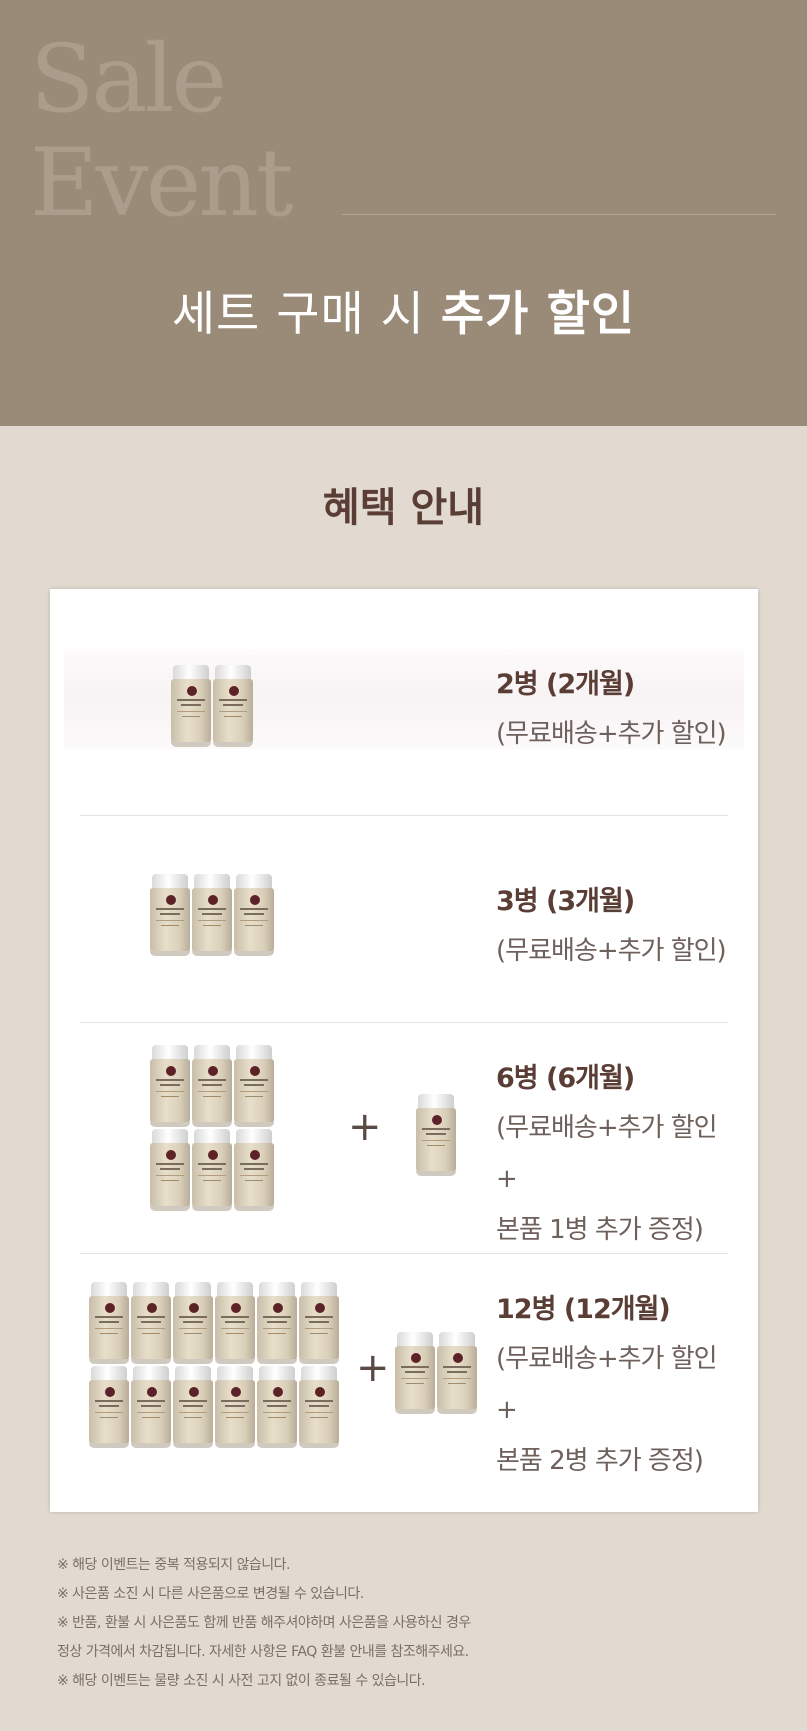 Image resolution: width=807 pixels, height=1731 pixels. Describe the element at coordinates (611, 927) in the screenshot. I see `offer-text-3: 3병 (3개월) (무료배송+추가 할인)` at that location.